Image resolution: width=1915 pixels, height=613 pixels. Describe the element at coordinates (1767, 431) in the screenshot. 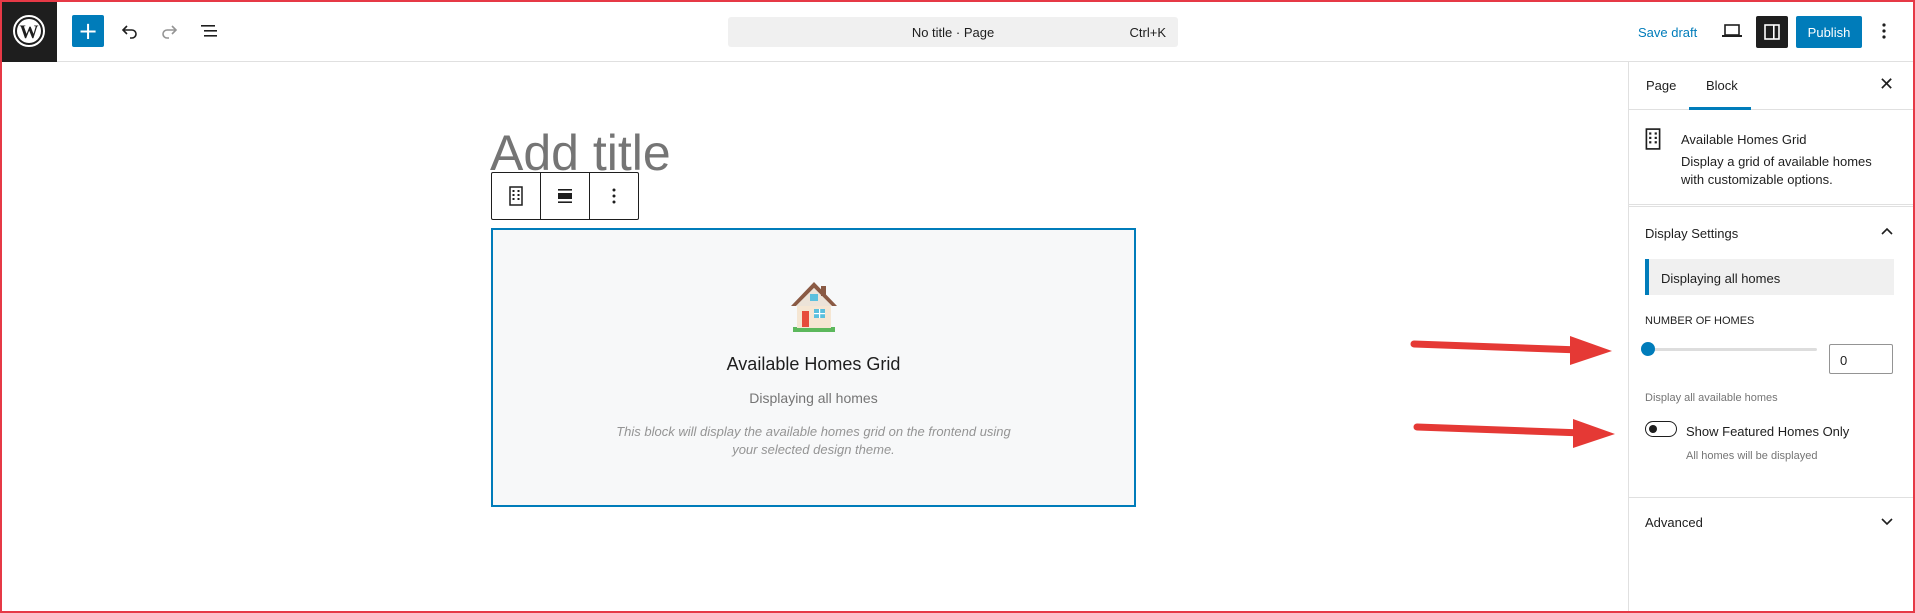

I see `featured-homes-toggle-label: Show Featured Homes Only` at that location.